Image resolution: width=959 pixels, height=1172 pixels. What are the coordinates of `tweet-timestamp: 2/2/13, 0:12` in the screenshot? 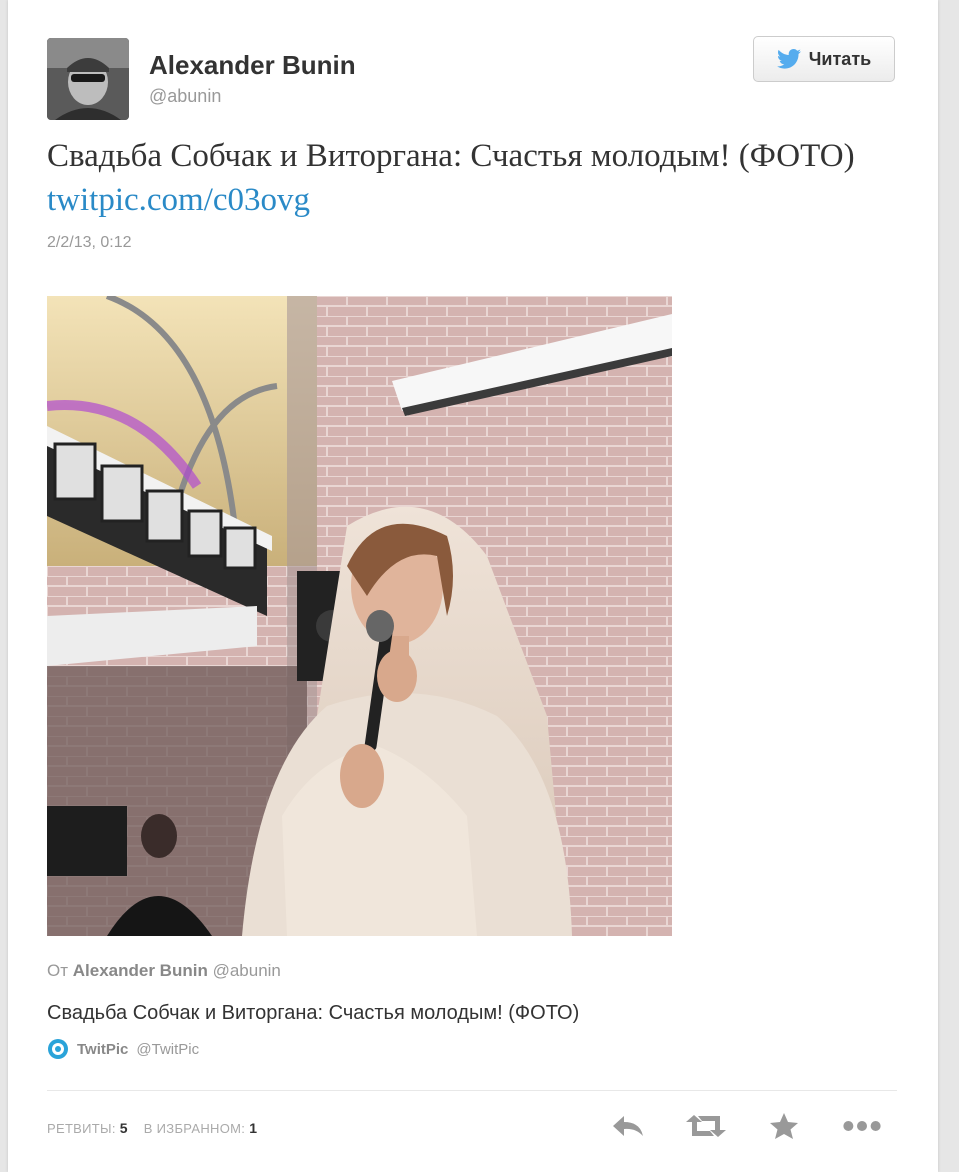 It's located at (89, 243).